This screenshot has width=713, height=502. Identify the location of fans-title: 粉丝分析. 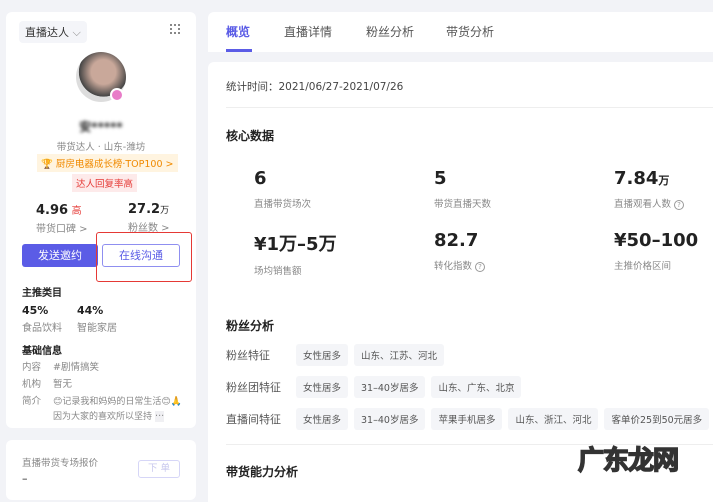
(250, 326).